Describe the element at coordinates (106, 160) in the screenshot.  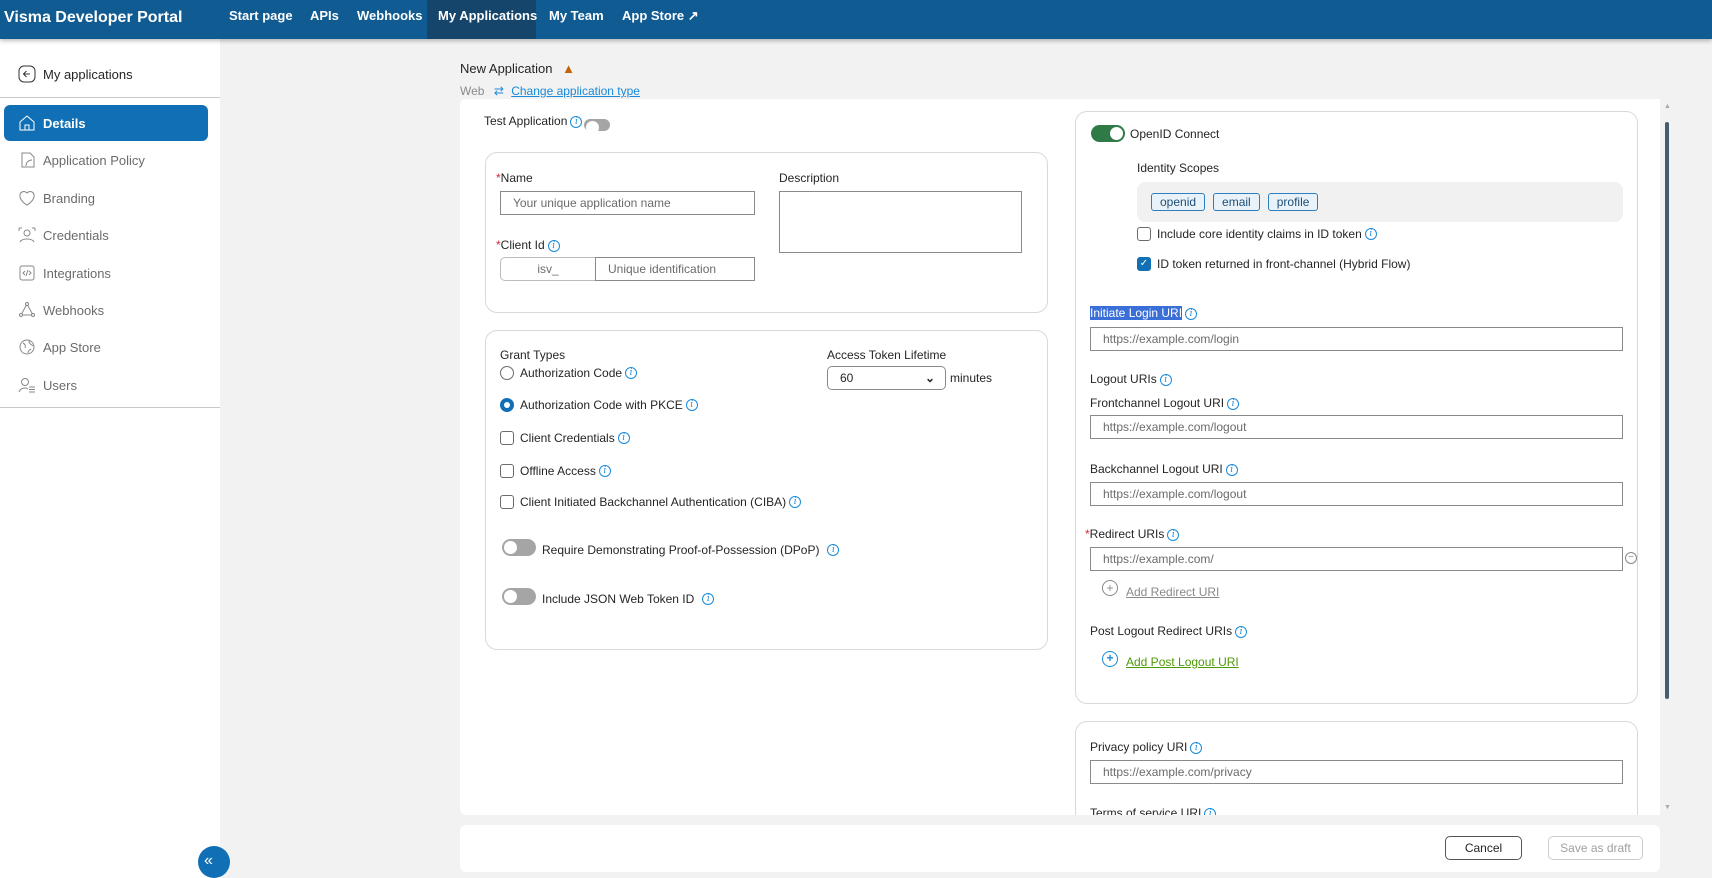
I see `sidebar-item-application-policy: Application Policy` at that location.